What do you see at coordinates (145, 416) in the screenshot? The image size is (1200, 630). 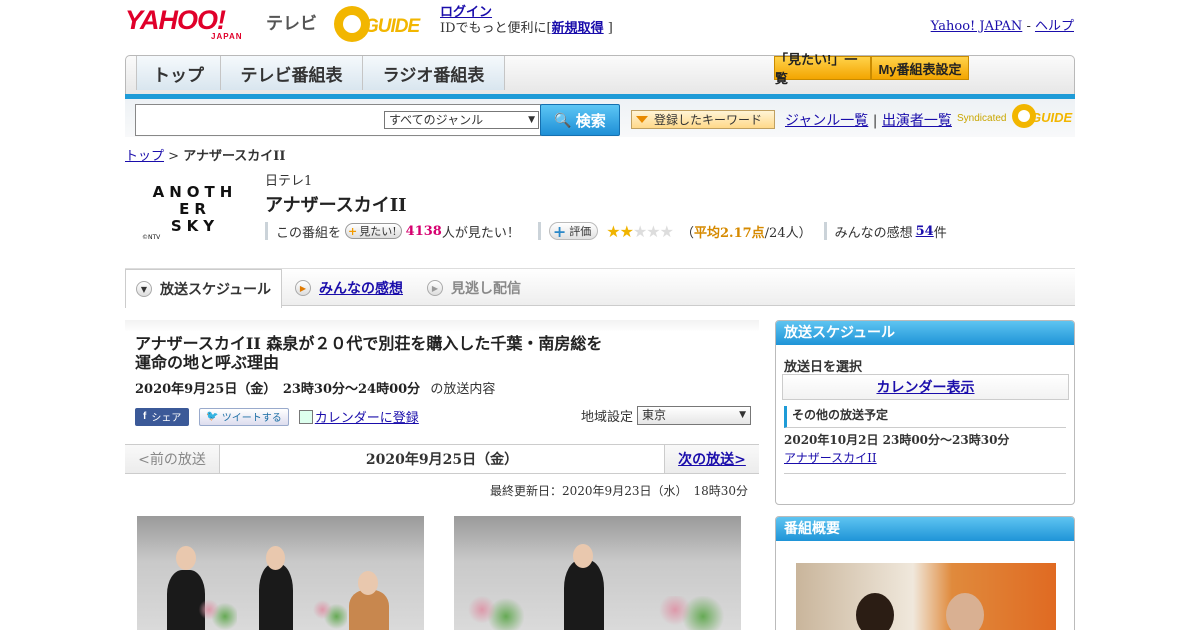 I see `facebook-icon: f` at bounding box center [145, 416].